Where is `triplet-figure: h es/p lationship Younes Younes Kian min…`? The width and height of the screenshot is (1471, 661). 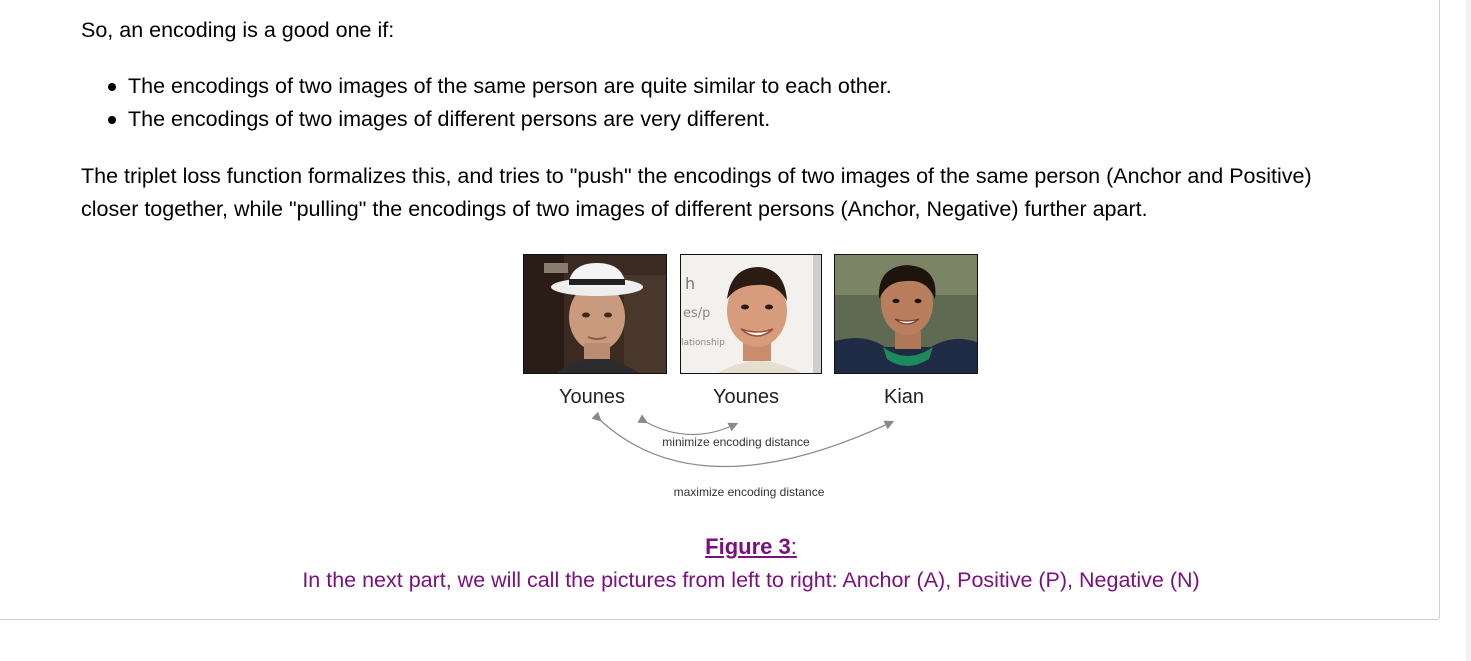
triplet-figure: h es/p lationship Younes Younes Kian min… is located at coordinates (751, 379).